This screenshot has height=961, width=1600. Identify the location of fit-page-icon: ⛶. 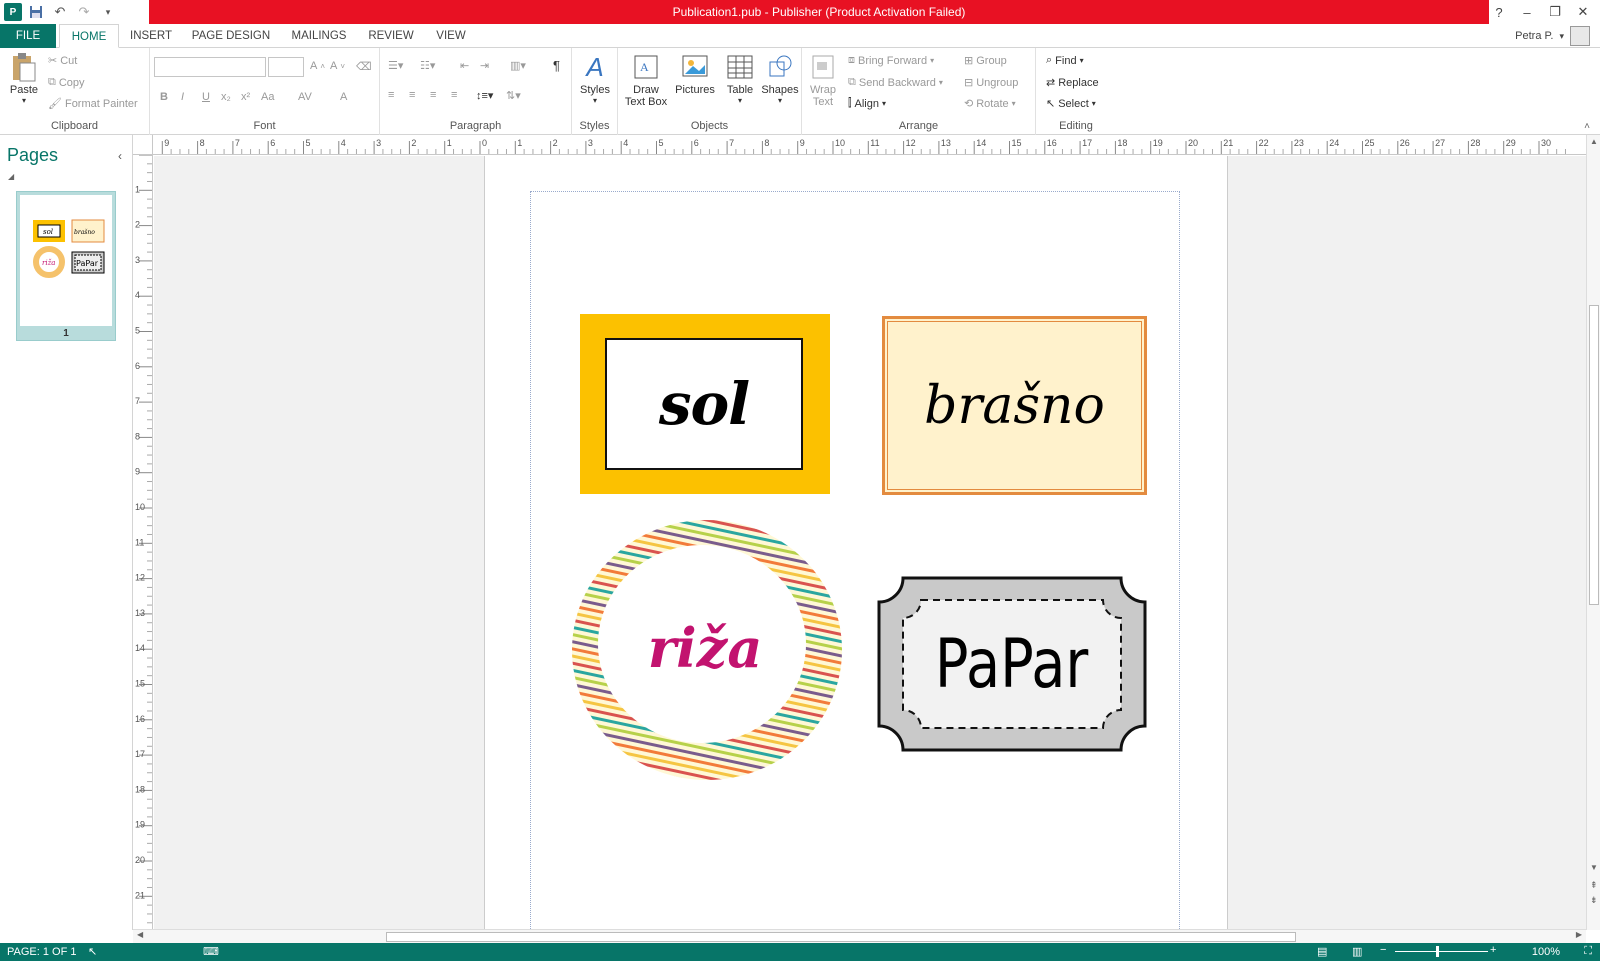
(1588, 951).